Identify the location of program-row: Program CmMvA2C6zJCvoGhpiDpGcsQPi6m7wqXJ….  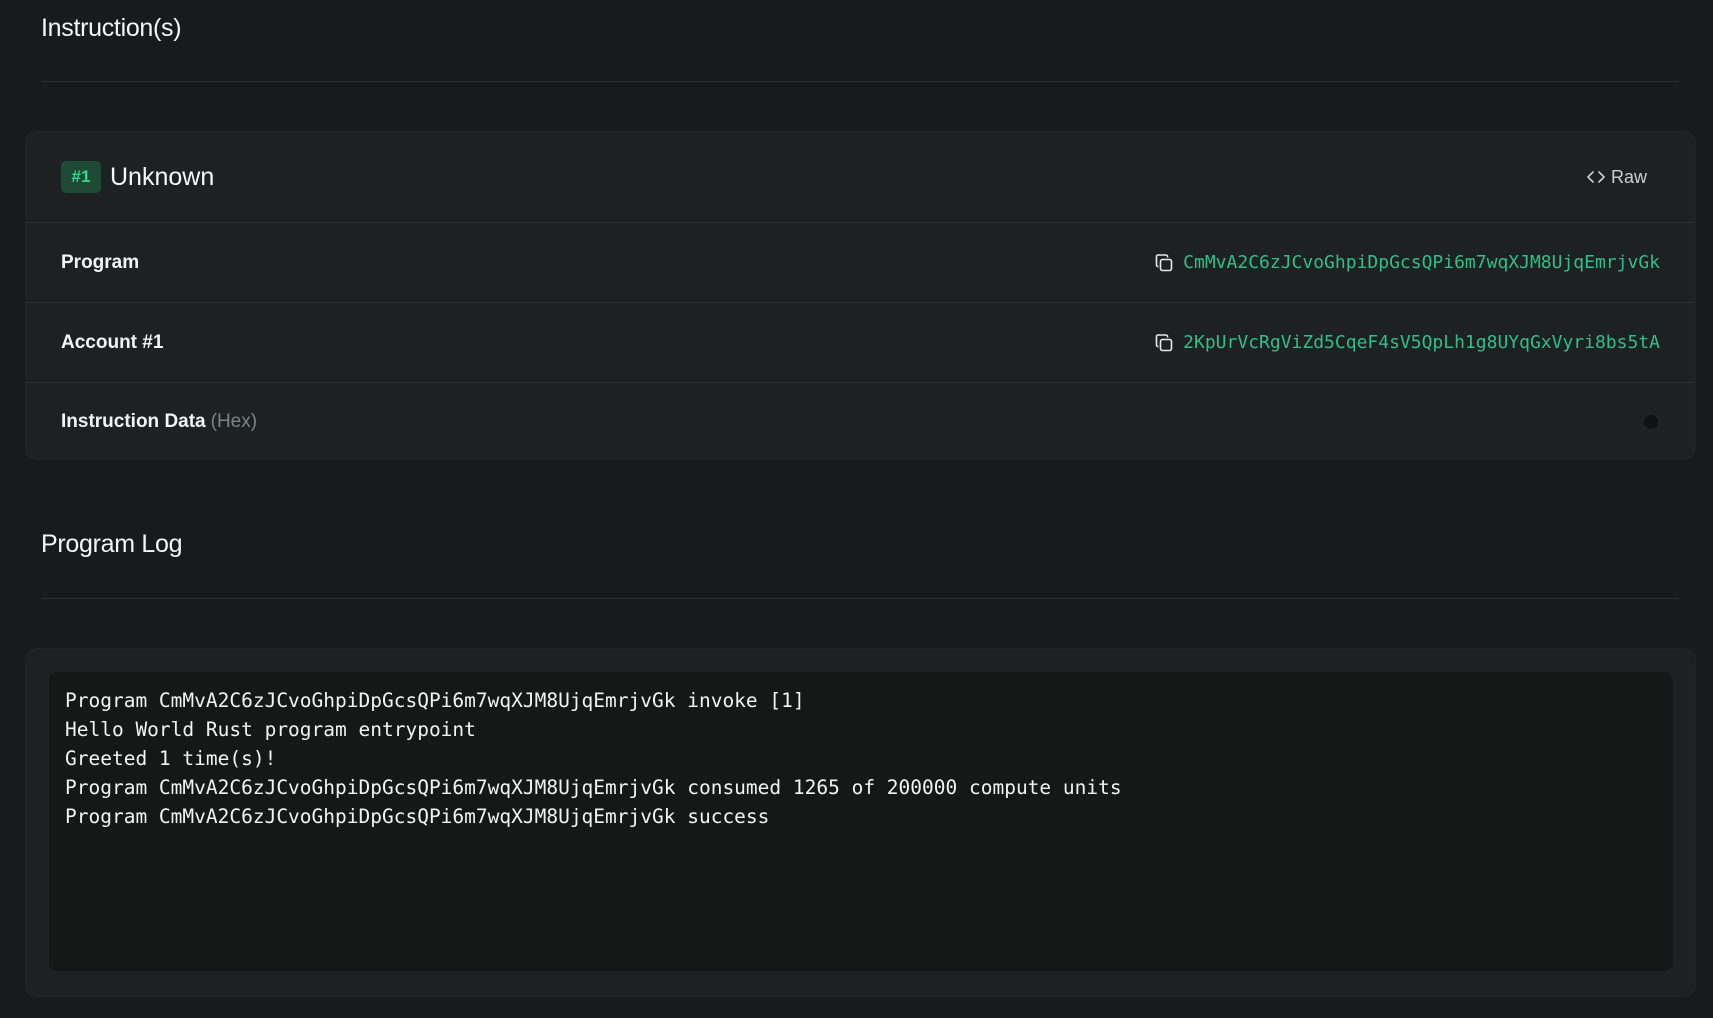
(860, 263).